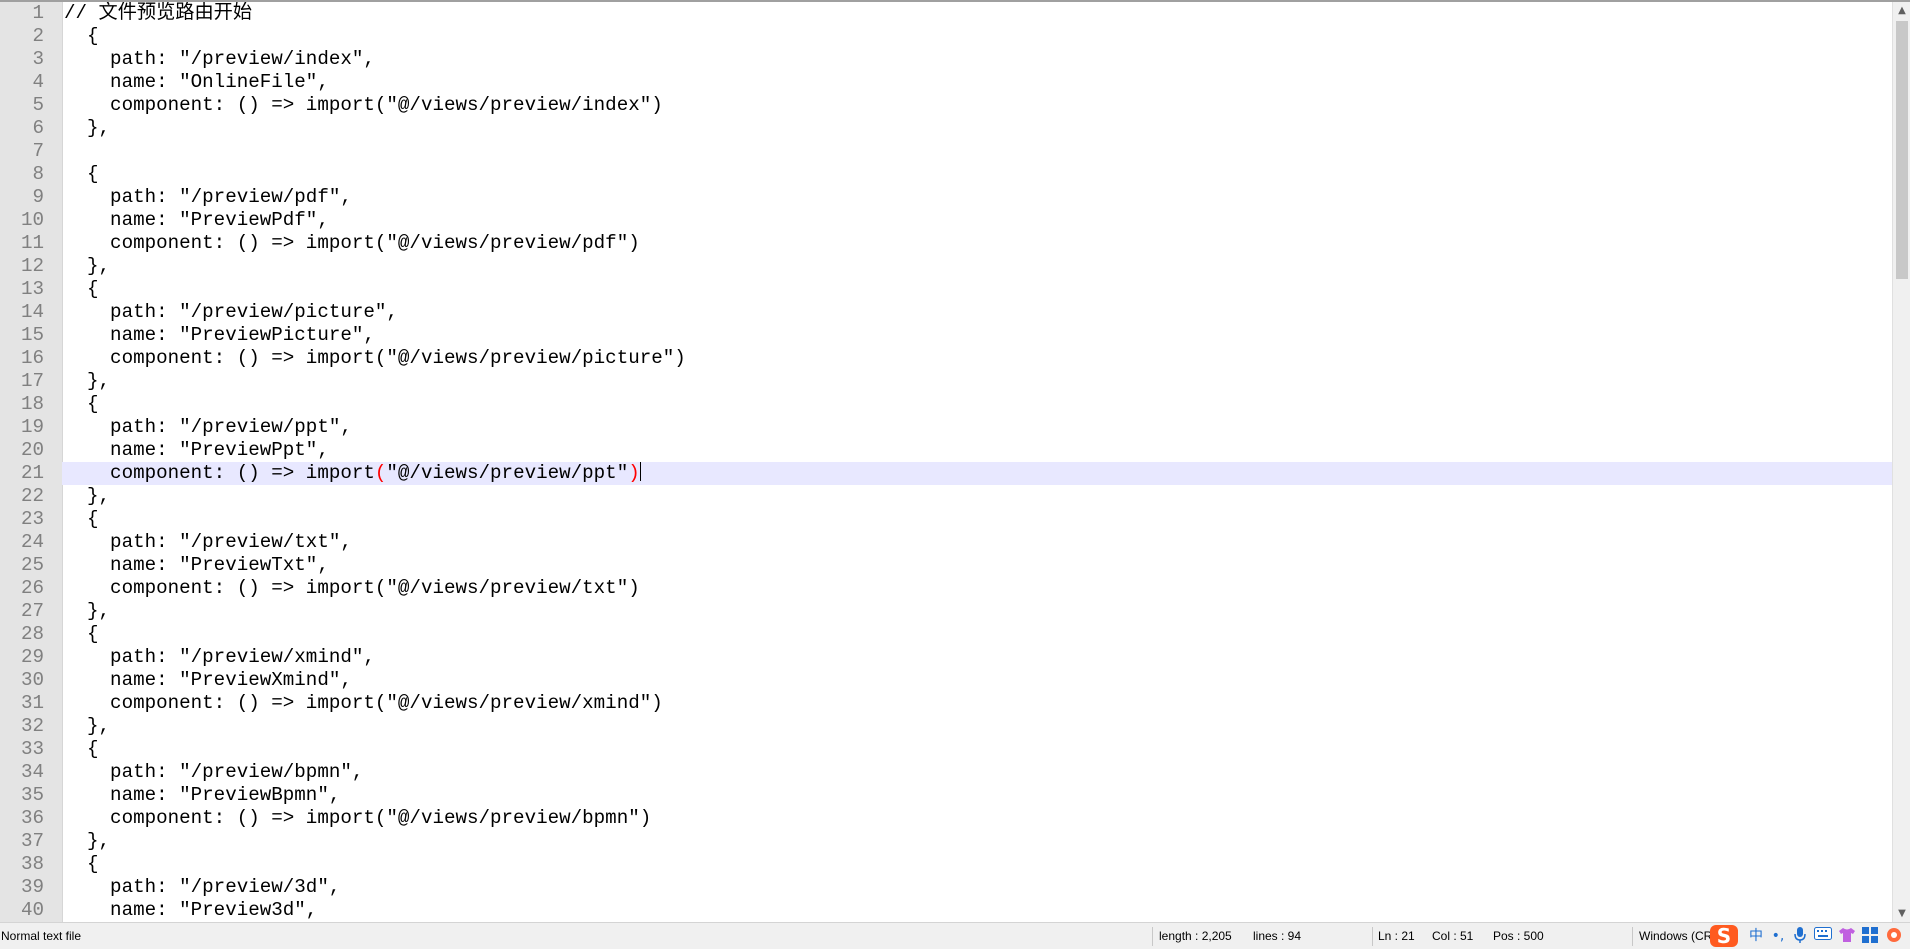 Image resolution: width=1910 pixels, height=949 pixels. What do you see at coordinates (1894, 936) in the screenshot?
I see `extra-icon` at bounding box center [1894, 936].